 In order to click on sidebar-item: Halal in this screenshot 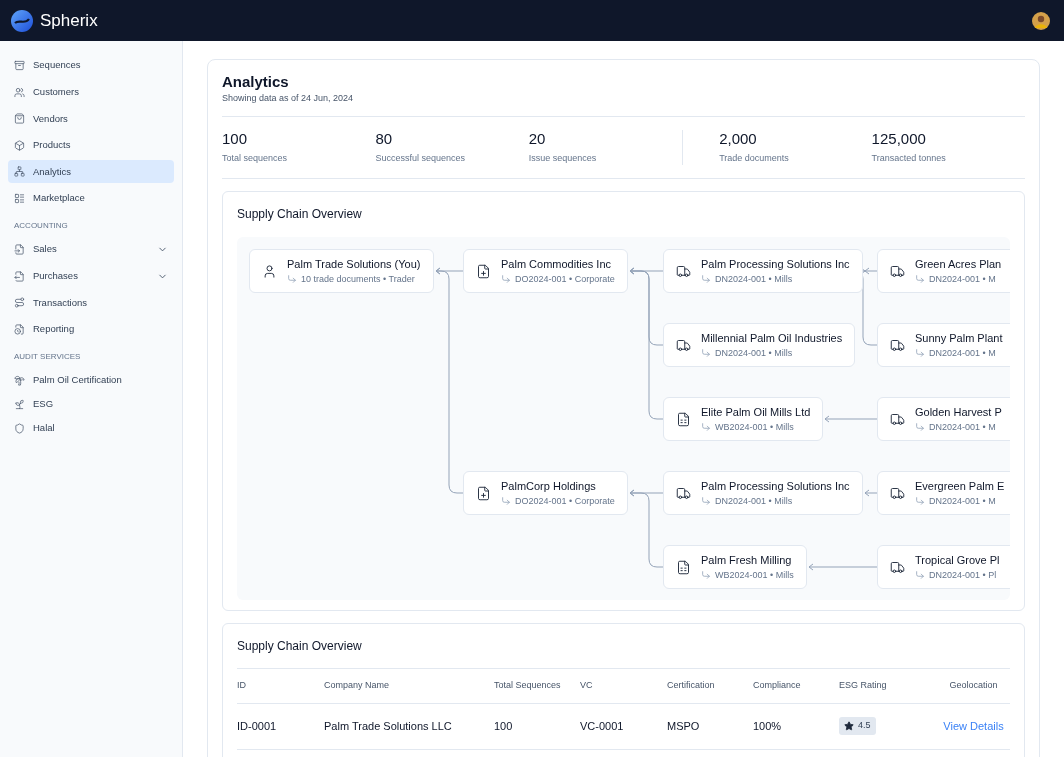, I will do `click(91, 428)`.